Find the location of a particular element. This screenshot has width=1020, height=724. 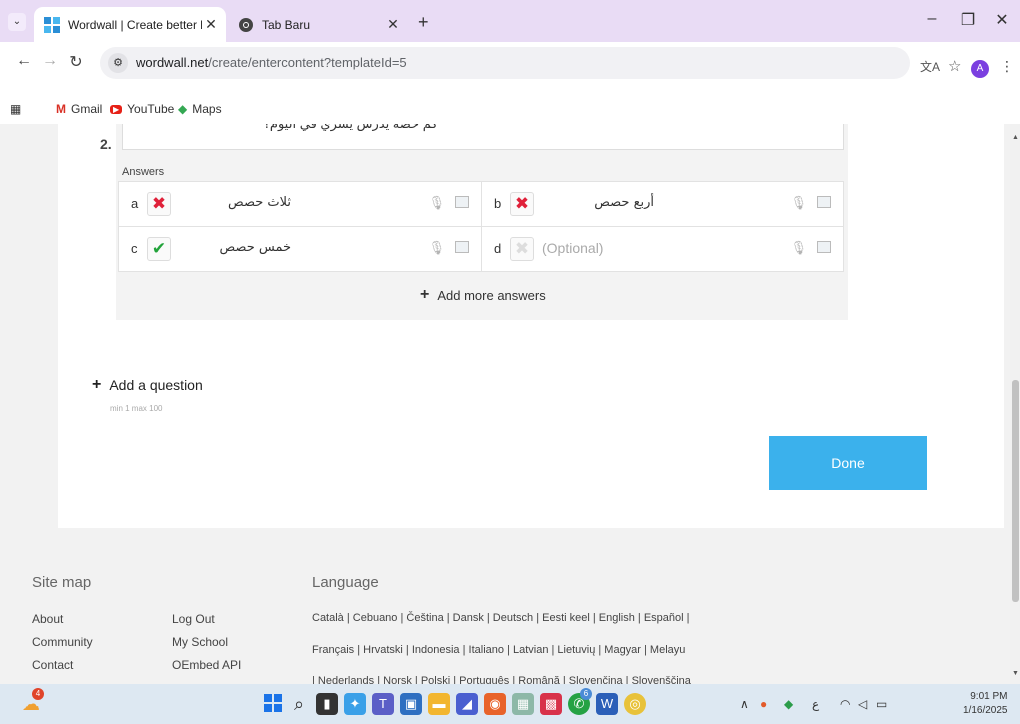

firefox-icon: ◉ is located at coordinates (495, 704).